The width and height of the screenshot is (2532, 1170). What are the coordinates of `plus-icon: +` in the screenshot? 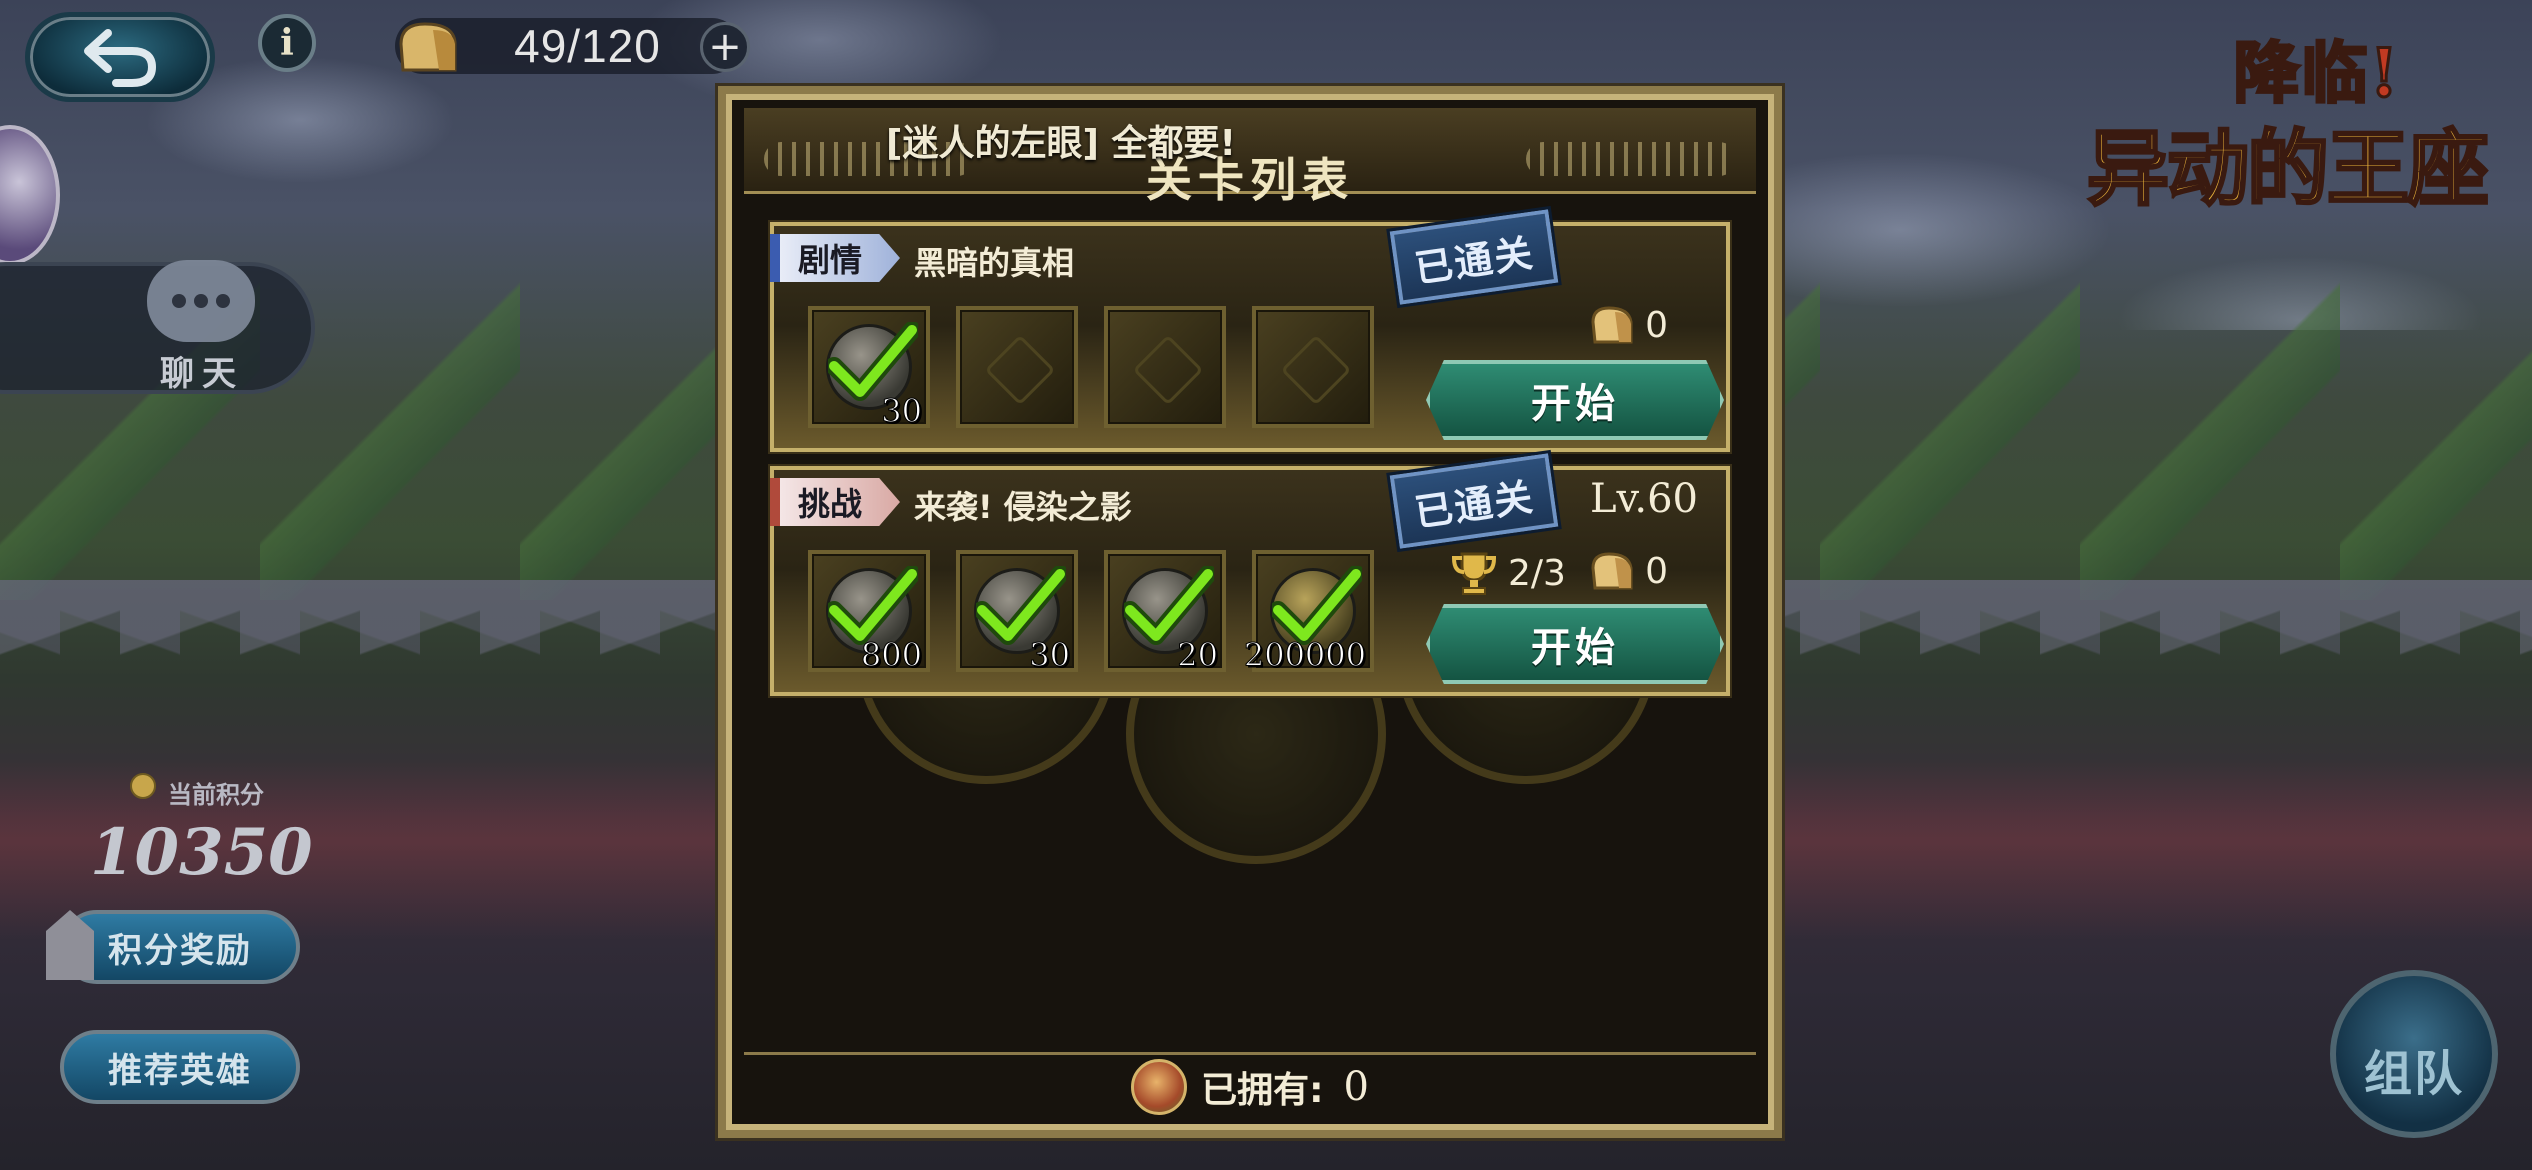 It's located at (725, 47).